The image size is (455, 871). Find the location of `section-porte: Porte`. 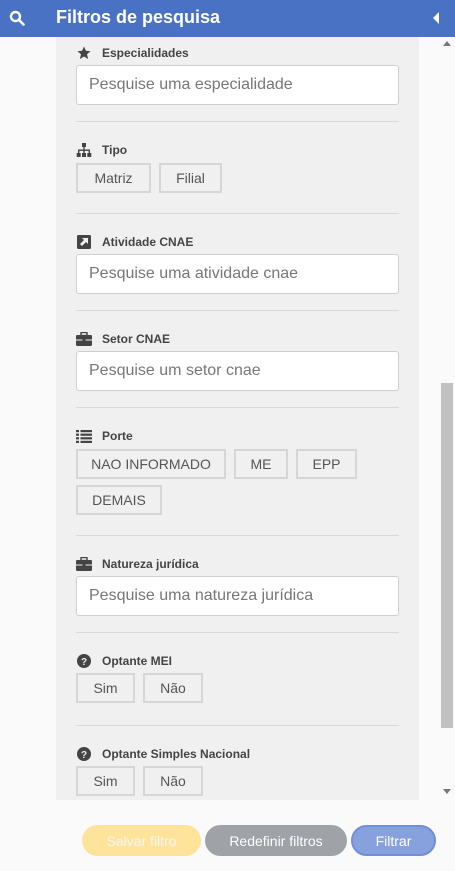

section-porte: Porte is located at coordinates (237, 436).